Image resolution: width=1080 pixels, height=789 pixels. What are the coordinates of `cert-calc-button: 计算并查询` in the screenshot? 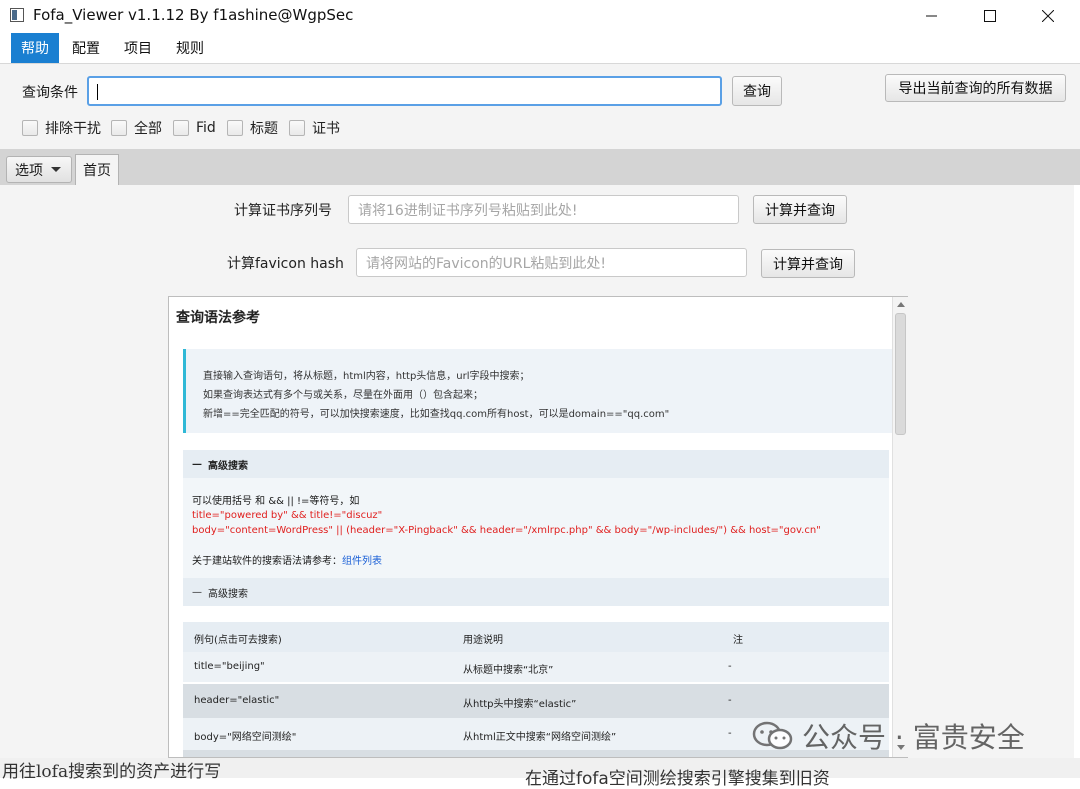 It's located at (800, 209).